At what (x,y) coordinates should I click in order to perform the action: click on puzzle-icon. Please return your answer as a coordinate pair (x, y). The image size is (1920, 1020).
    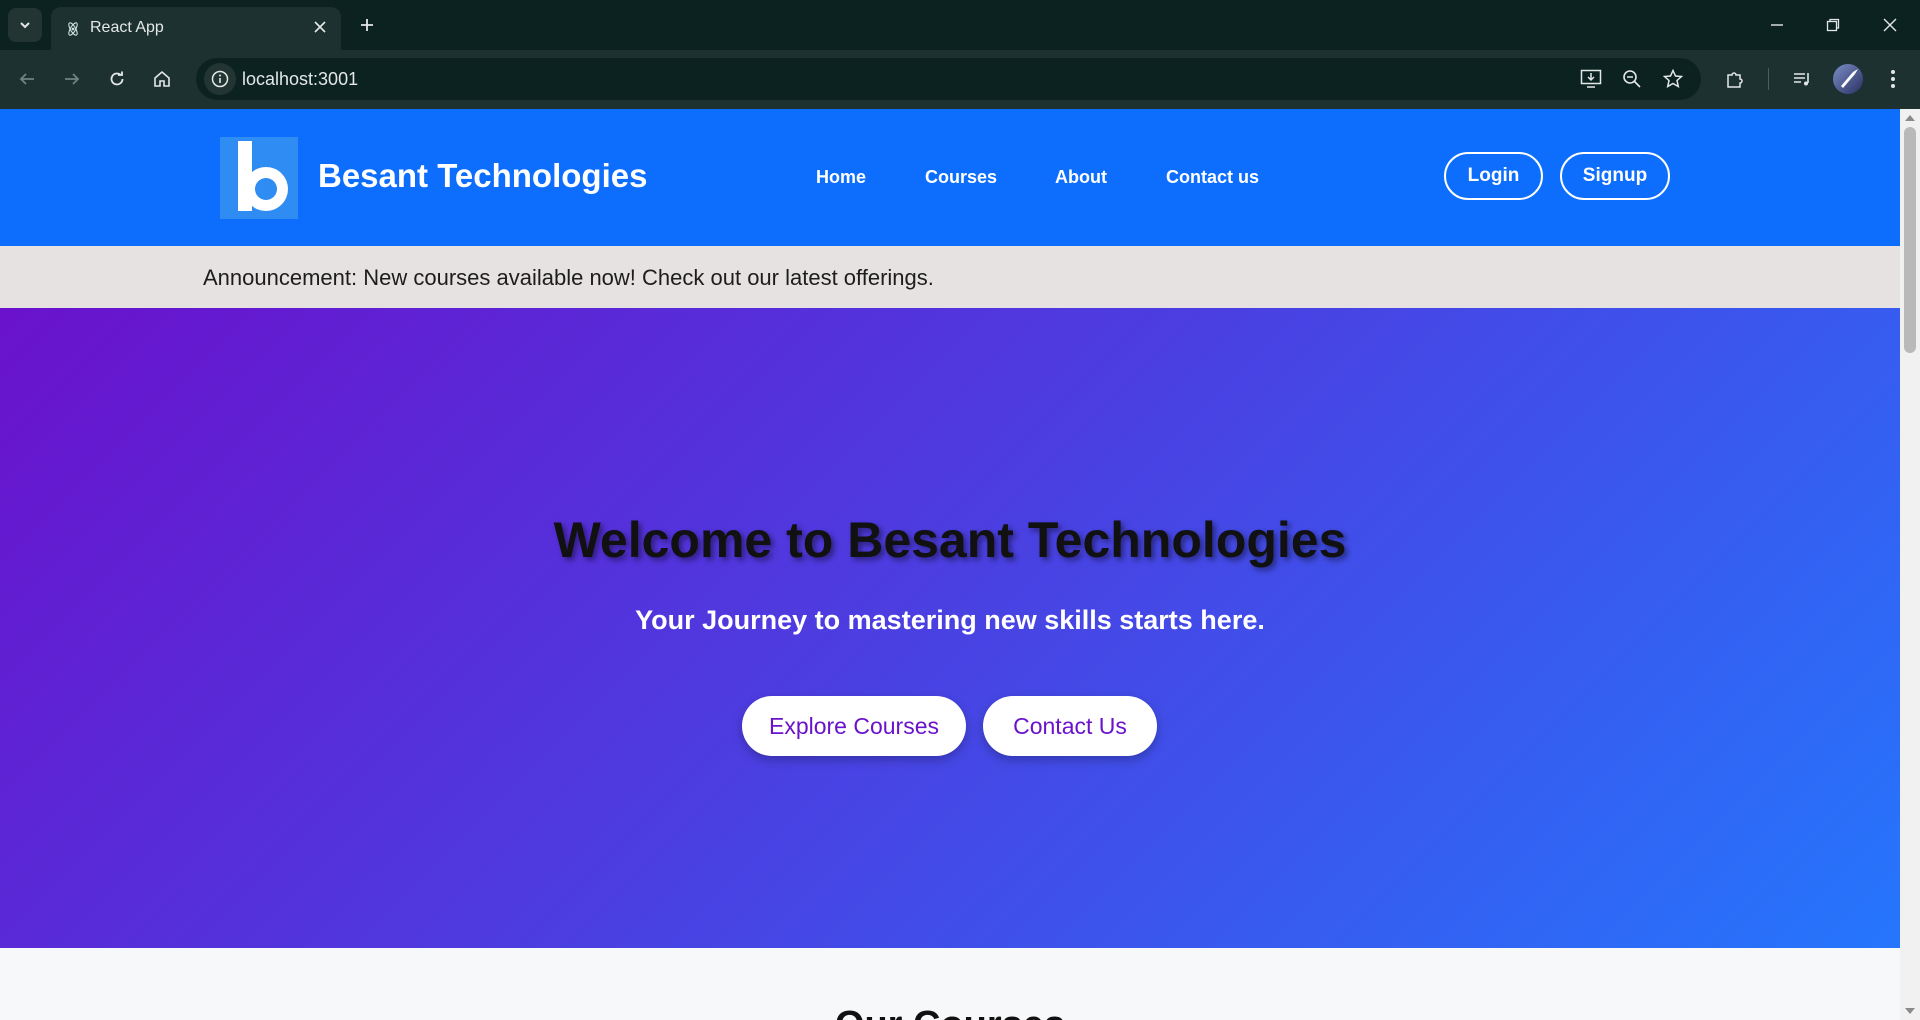
    Looking at the image, I should click on (1735, 80).